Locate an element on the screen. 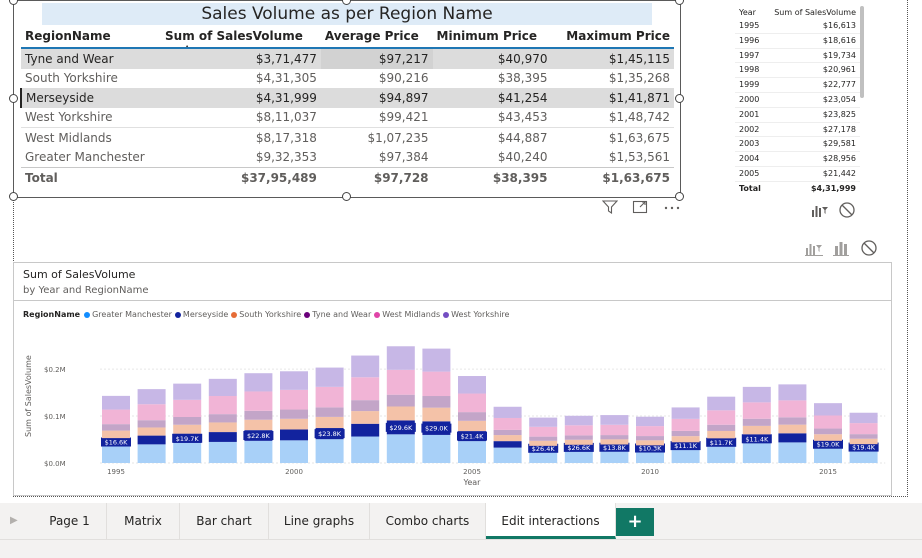 This screenshot has height=558, width=922. filter-interaction-icon is located at coordinates (820, 210).